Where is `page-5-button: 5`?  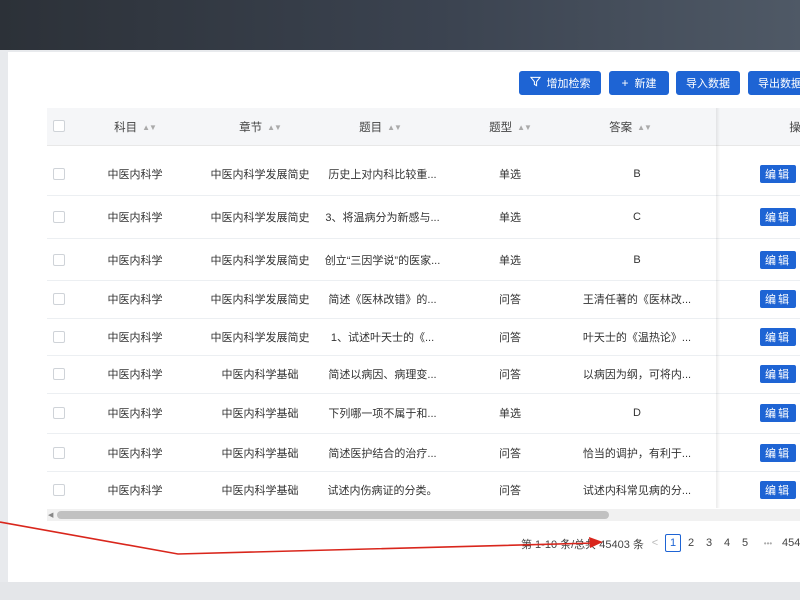
page-5-button: 5 is located at coordinates (745, 543).